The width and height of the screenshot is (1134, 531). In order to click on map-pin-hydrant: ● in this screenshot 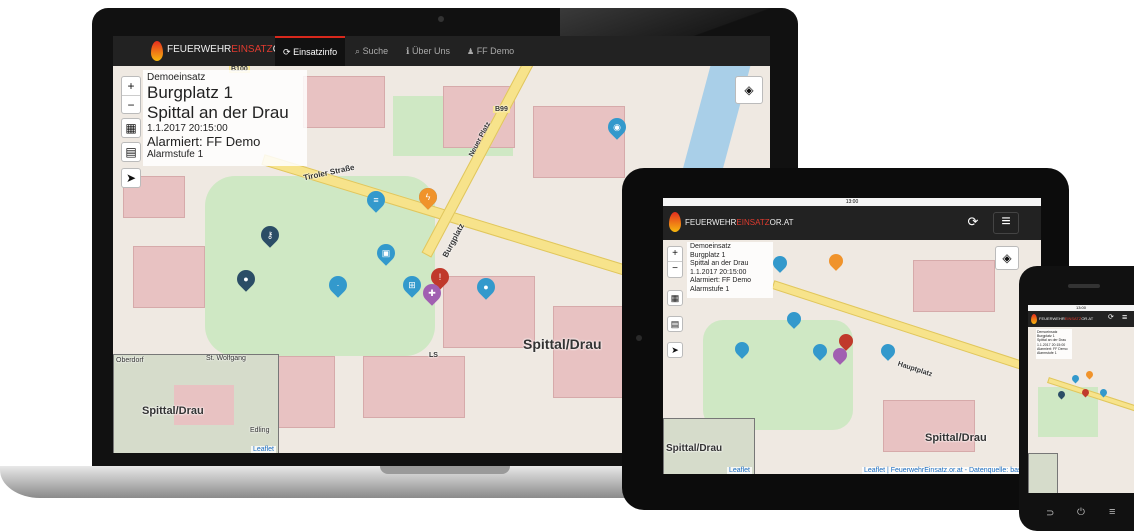, I will do `click(246, 279)`.